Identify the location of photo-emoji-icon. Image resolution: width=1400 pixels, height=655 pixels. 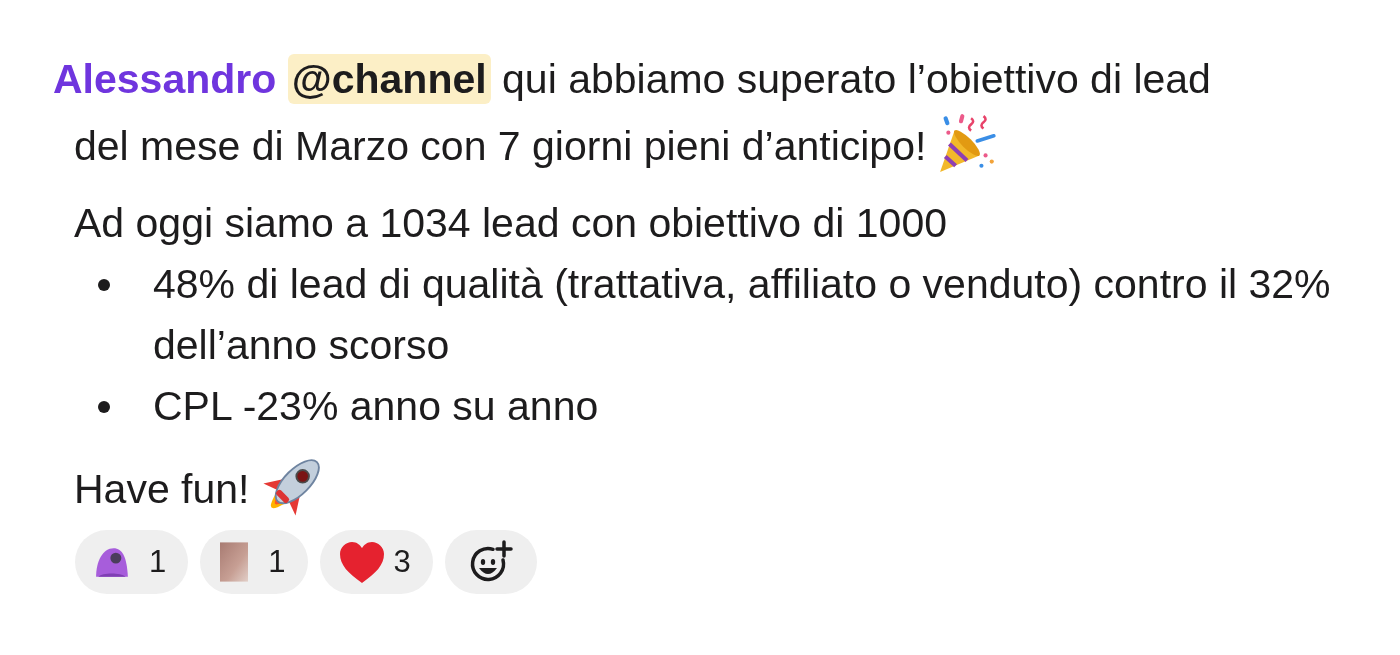
(234, 562).